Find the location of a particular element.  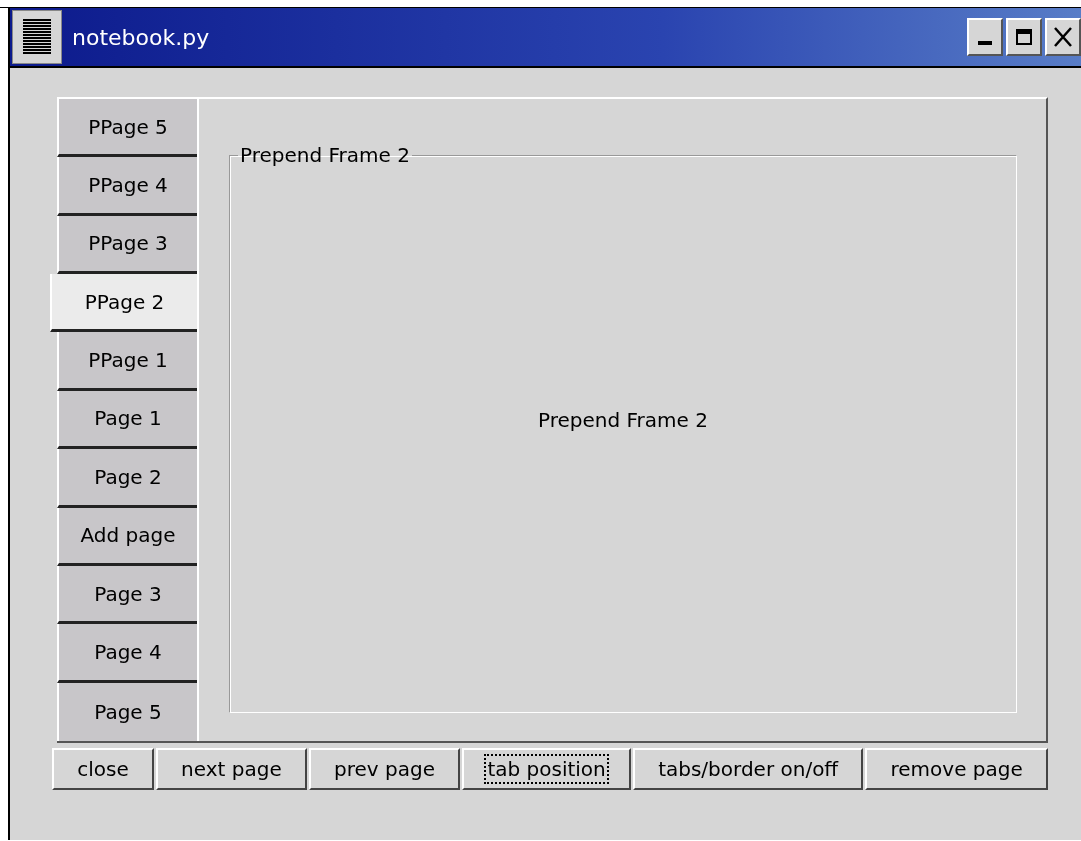

action-button: prev page is located at coordinates (384, 769).